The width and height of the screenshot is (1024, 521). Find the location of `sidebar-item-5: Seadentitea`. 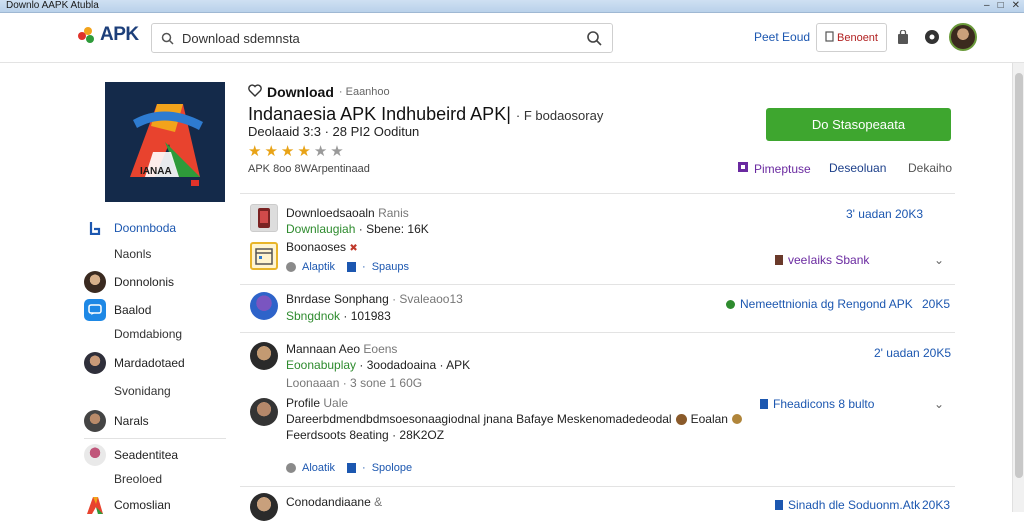

sidebar-item-5: Seadentitea is located at coordinates (131, 455).